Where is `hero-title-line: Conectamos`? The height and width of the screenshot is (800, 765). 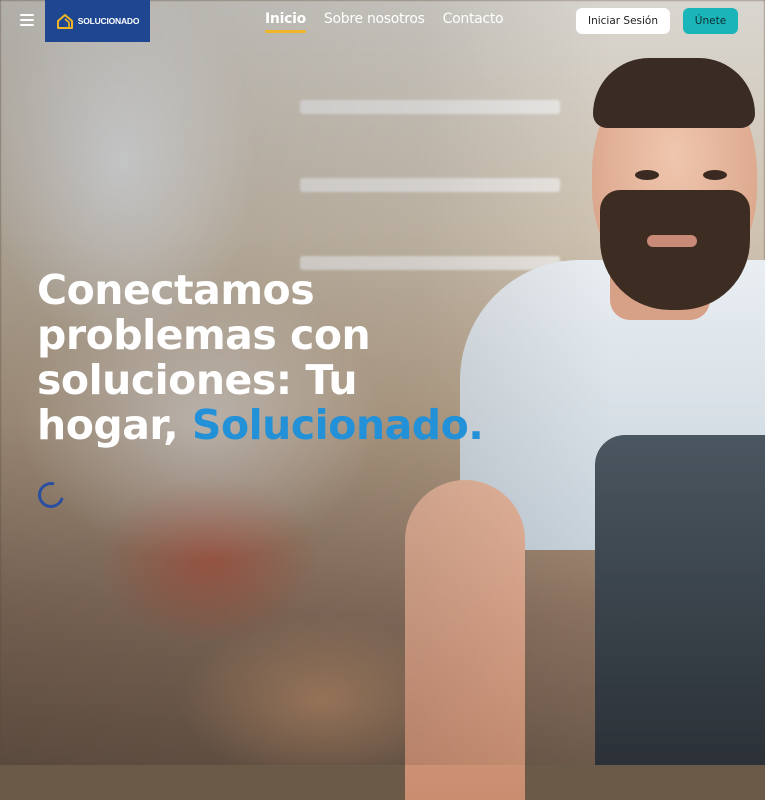 hero-title-line: Conectamos is located at coordinates (176, 290).